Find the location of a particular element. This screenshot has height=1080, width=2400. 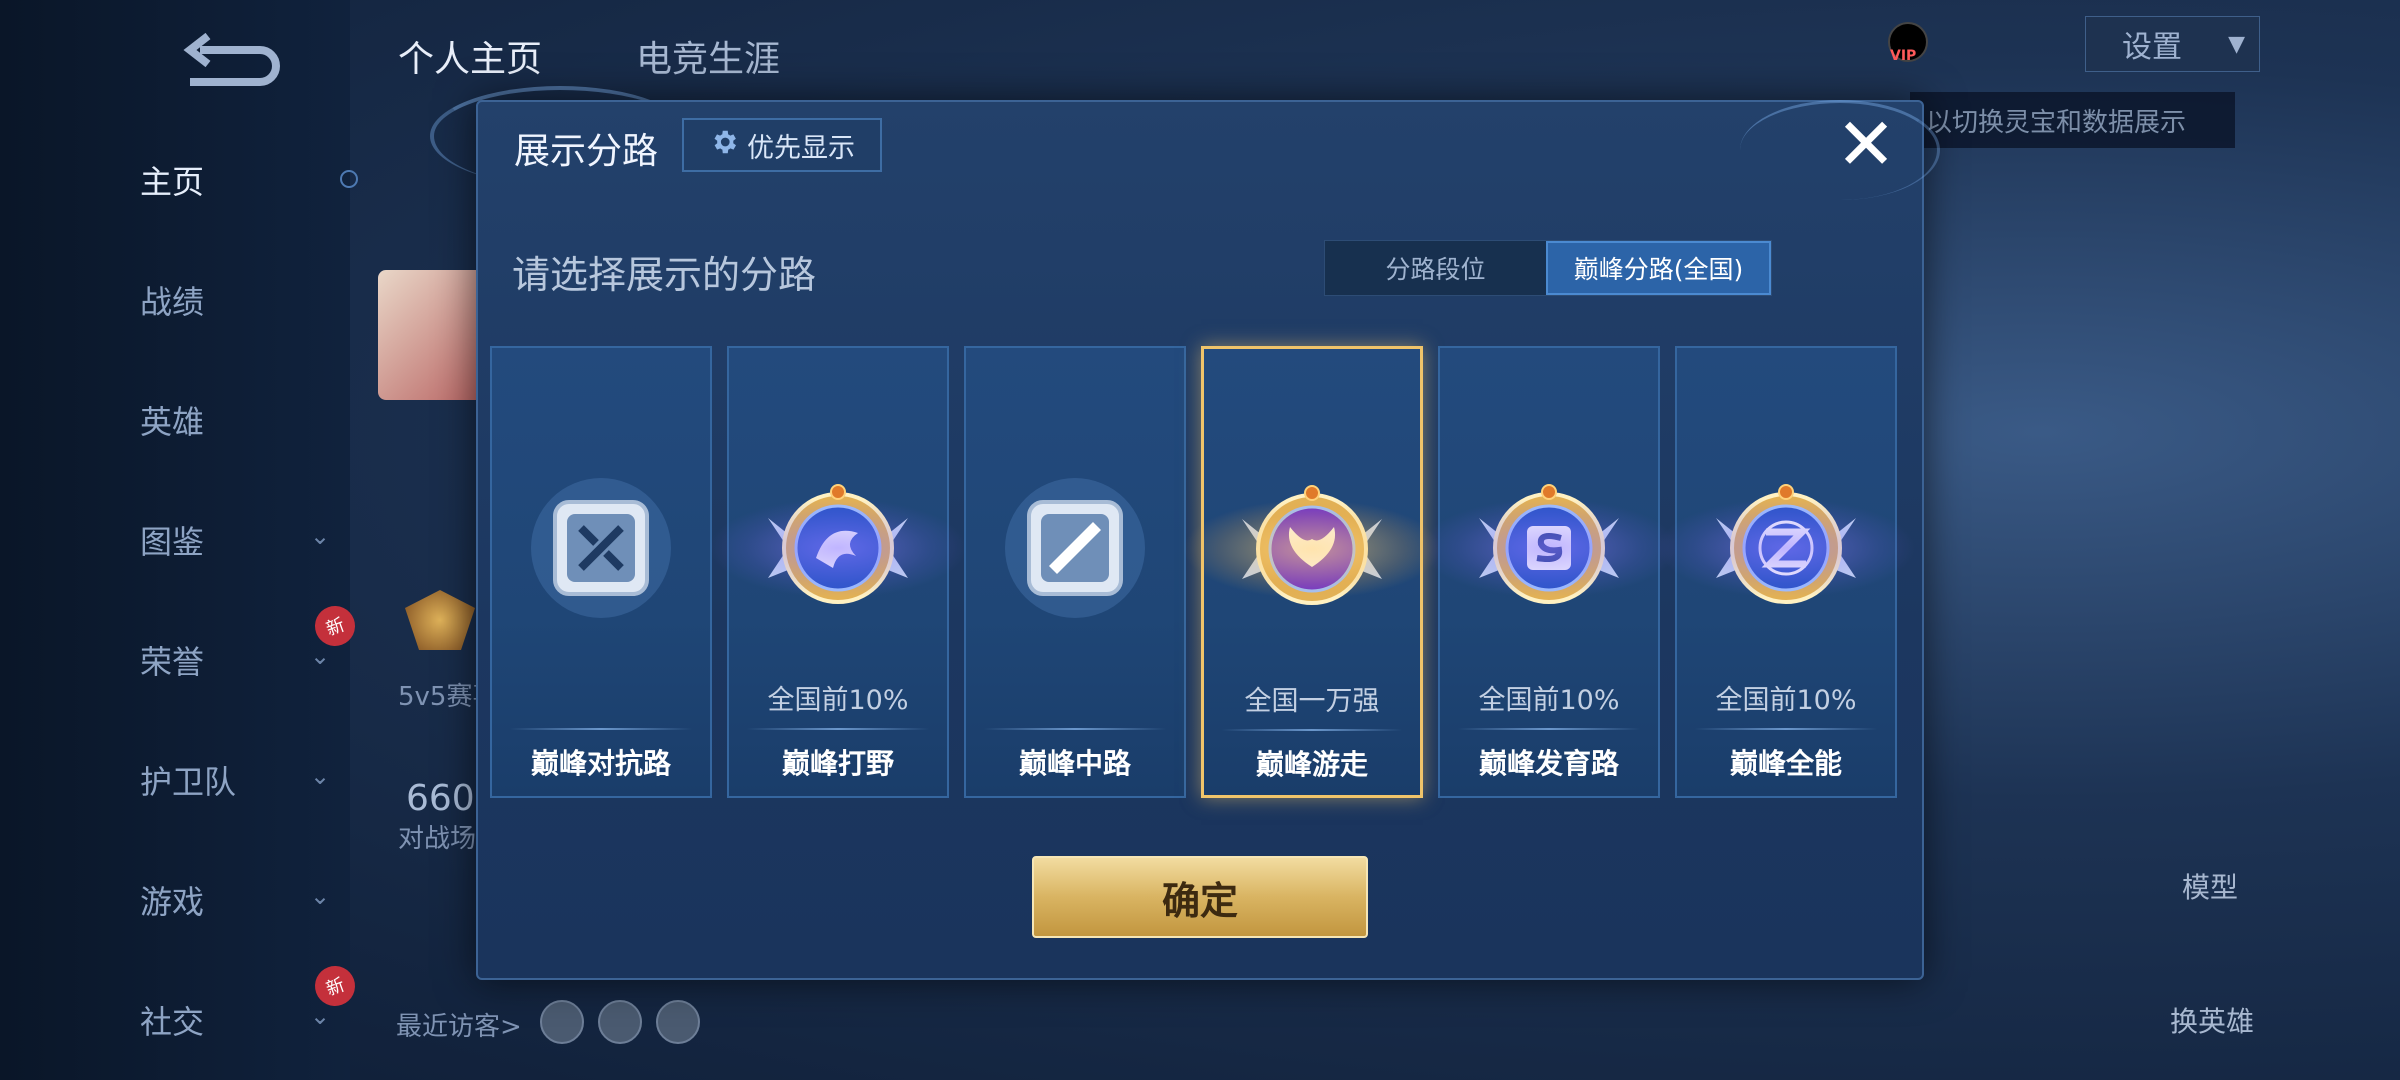

back-arrow-icon is located at coordinates (231, 59).